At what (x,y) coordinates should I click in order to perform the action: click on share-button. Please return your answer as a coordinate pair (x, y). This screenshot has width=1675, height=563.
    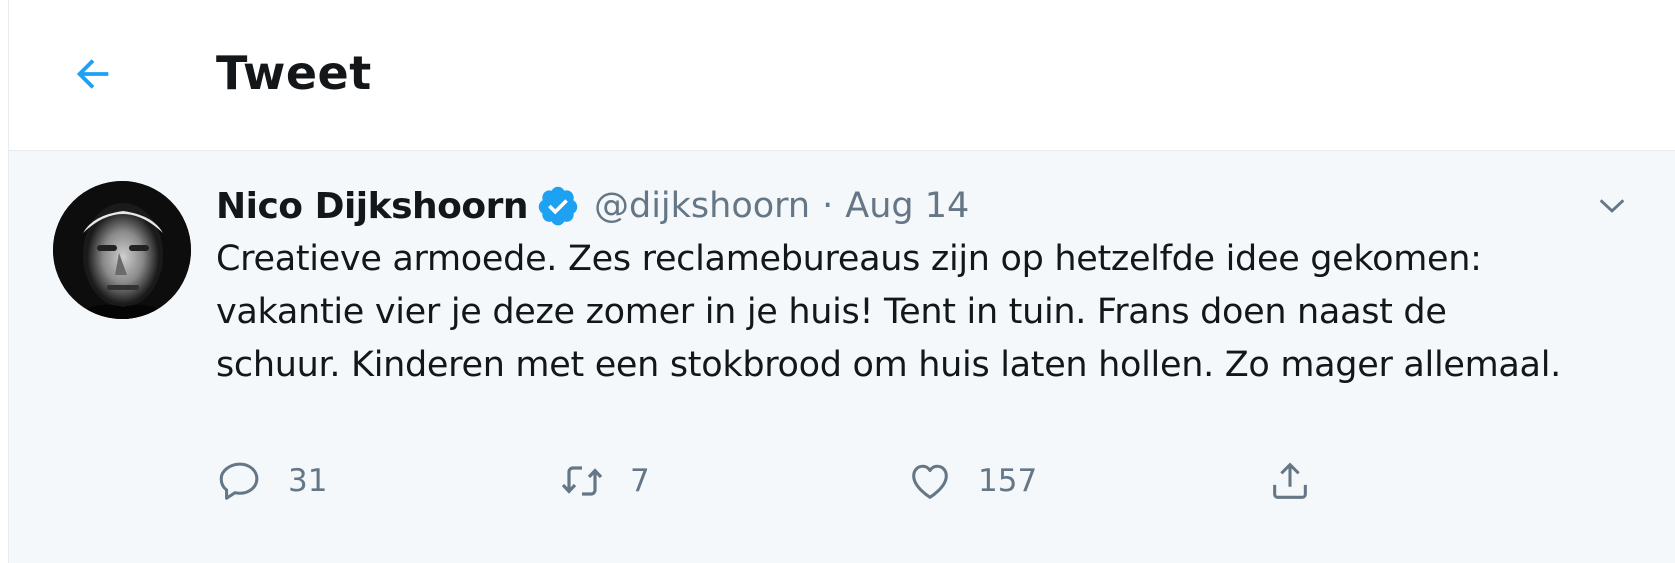
    Looking at the image, I should click on (1290, 481).